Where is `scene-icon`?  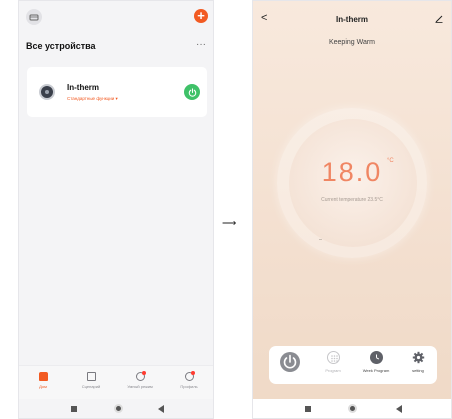
scene-icon is located at coordinates (91, 376).